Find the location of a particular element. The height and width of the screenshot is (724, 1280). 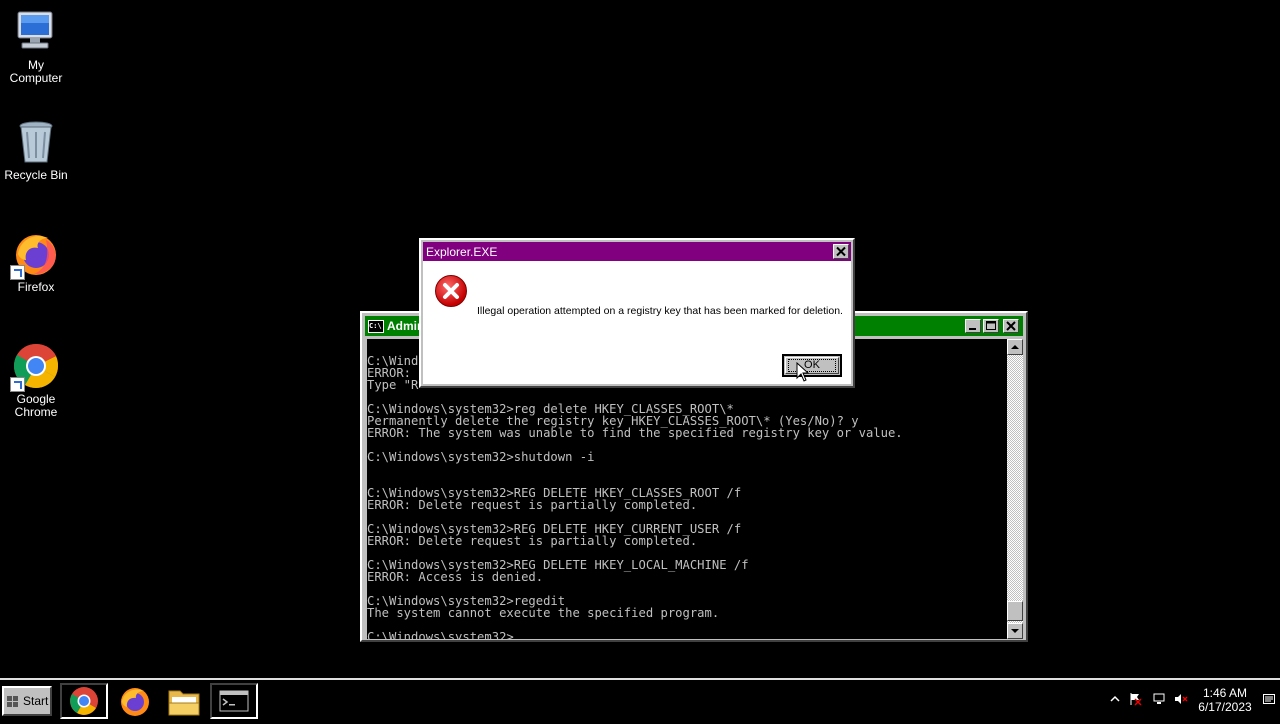

desktop-icon-my-computer: My Computer is located at coordinates (37, 46).